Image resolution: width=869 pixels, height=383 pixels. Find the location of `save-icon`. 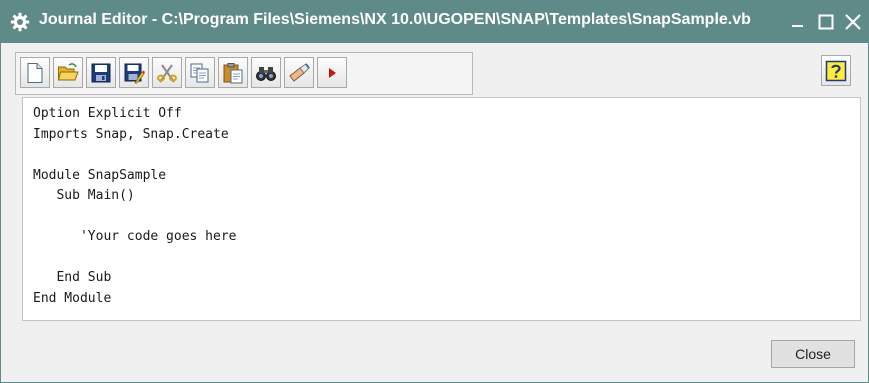

save-icon is located at coordinates (101, 73).